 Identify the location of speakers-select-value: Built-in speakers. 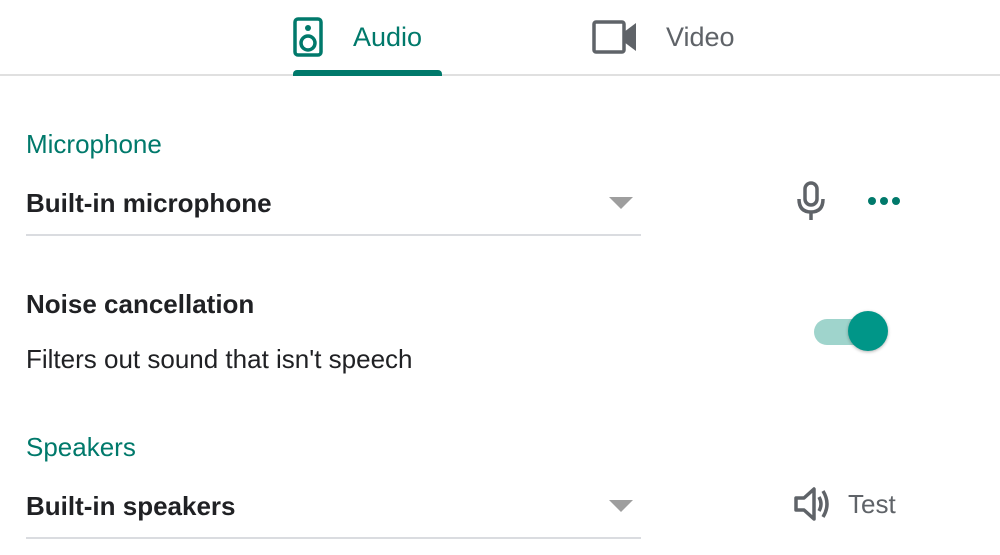
(131, 506).